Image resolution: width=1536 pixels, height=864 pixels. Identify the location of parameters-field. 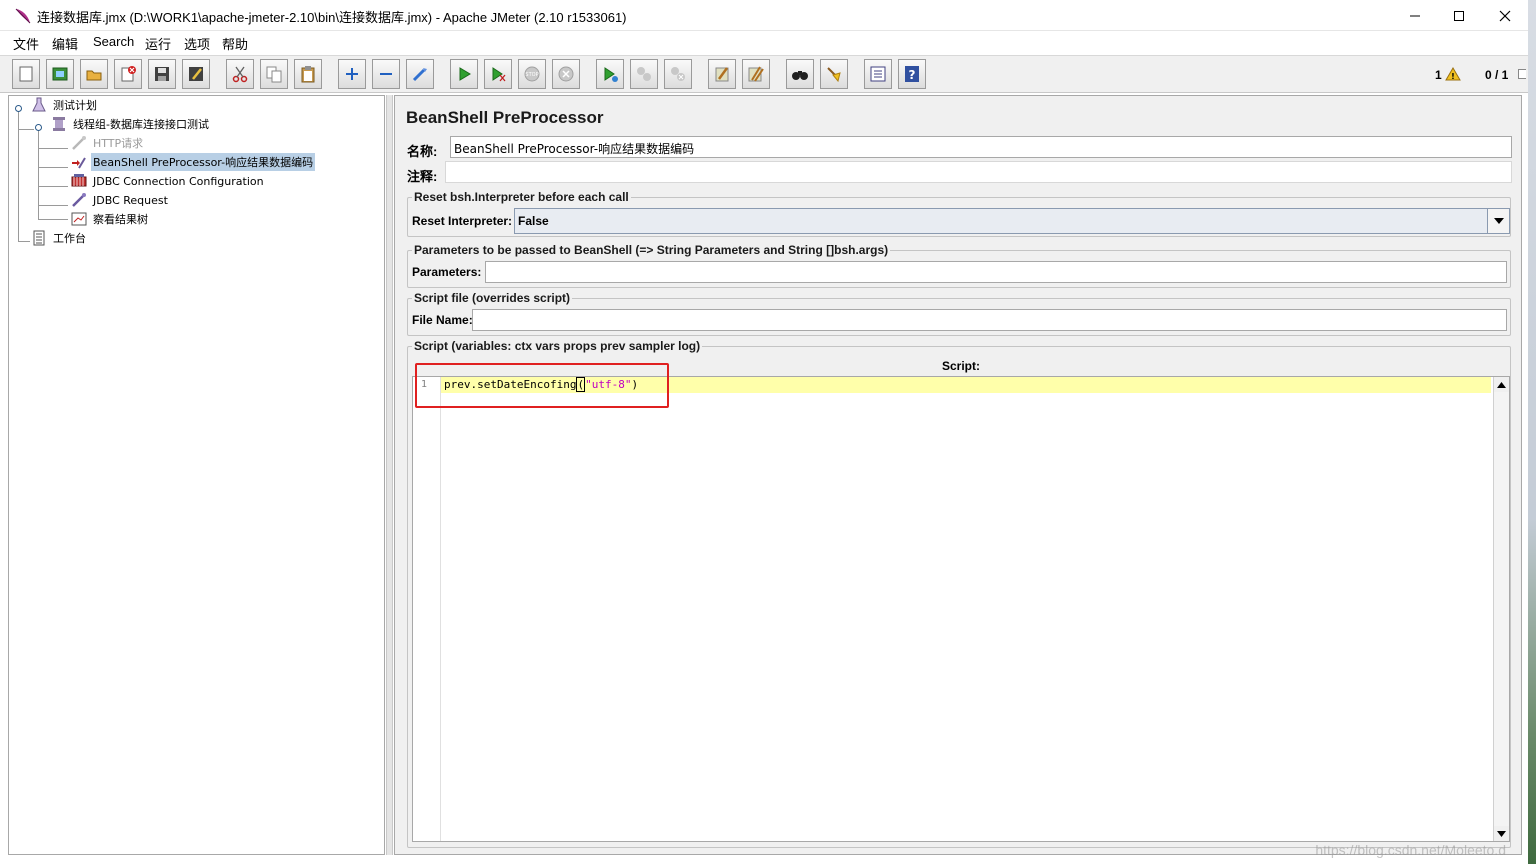
(996, 272).